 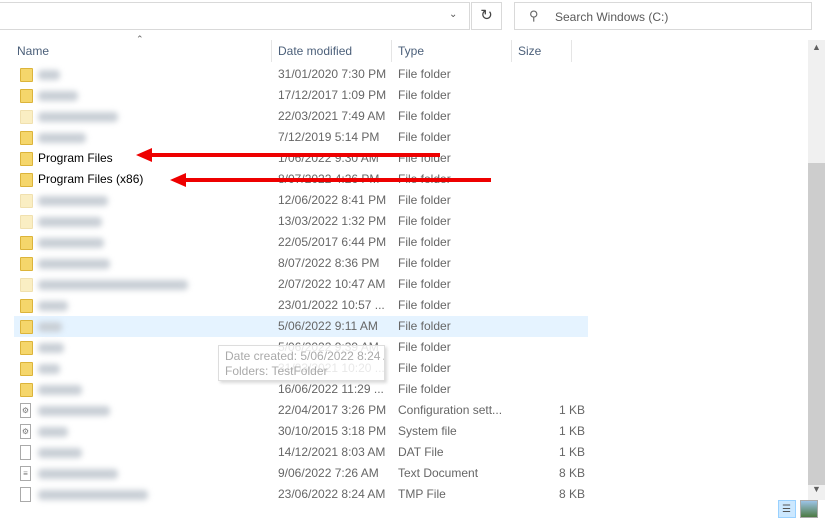 I want to click on file-list-row: 13/03/2022 1:32 PM File folder, so click(x=301, y=221).